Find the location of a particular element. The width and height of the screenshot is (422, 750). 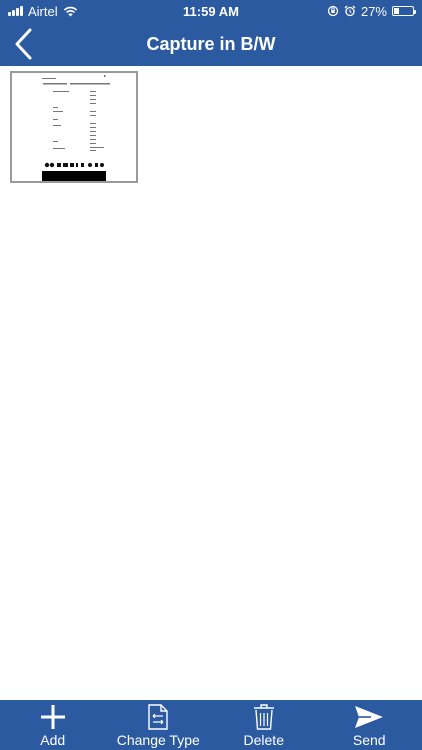

delete-button: Delete is located at coordinates (264, 725).